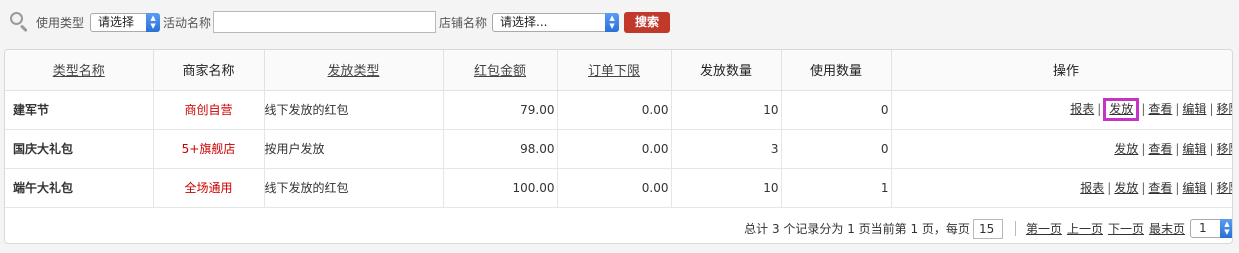  What do you see at coordinates (325, 22) in the screenshot?
I see `activity-name-input` at bounding box center [325, 22].